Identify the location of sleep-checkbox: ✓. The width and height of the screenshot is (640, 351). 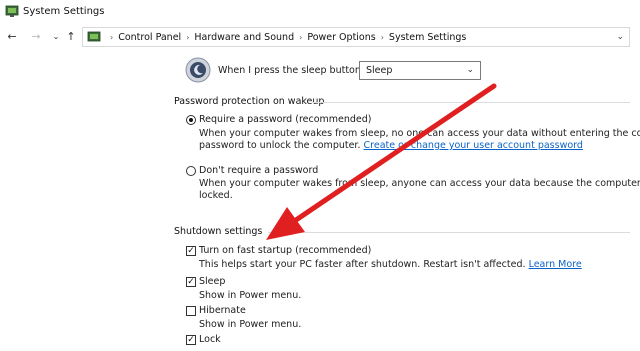
(191, 282).